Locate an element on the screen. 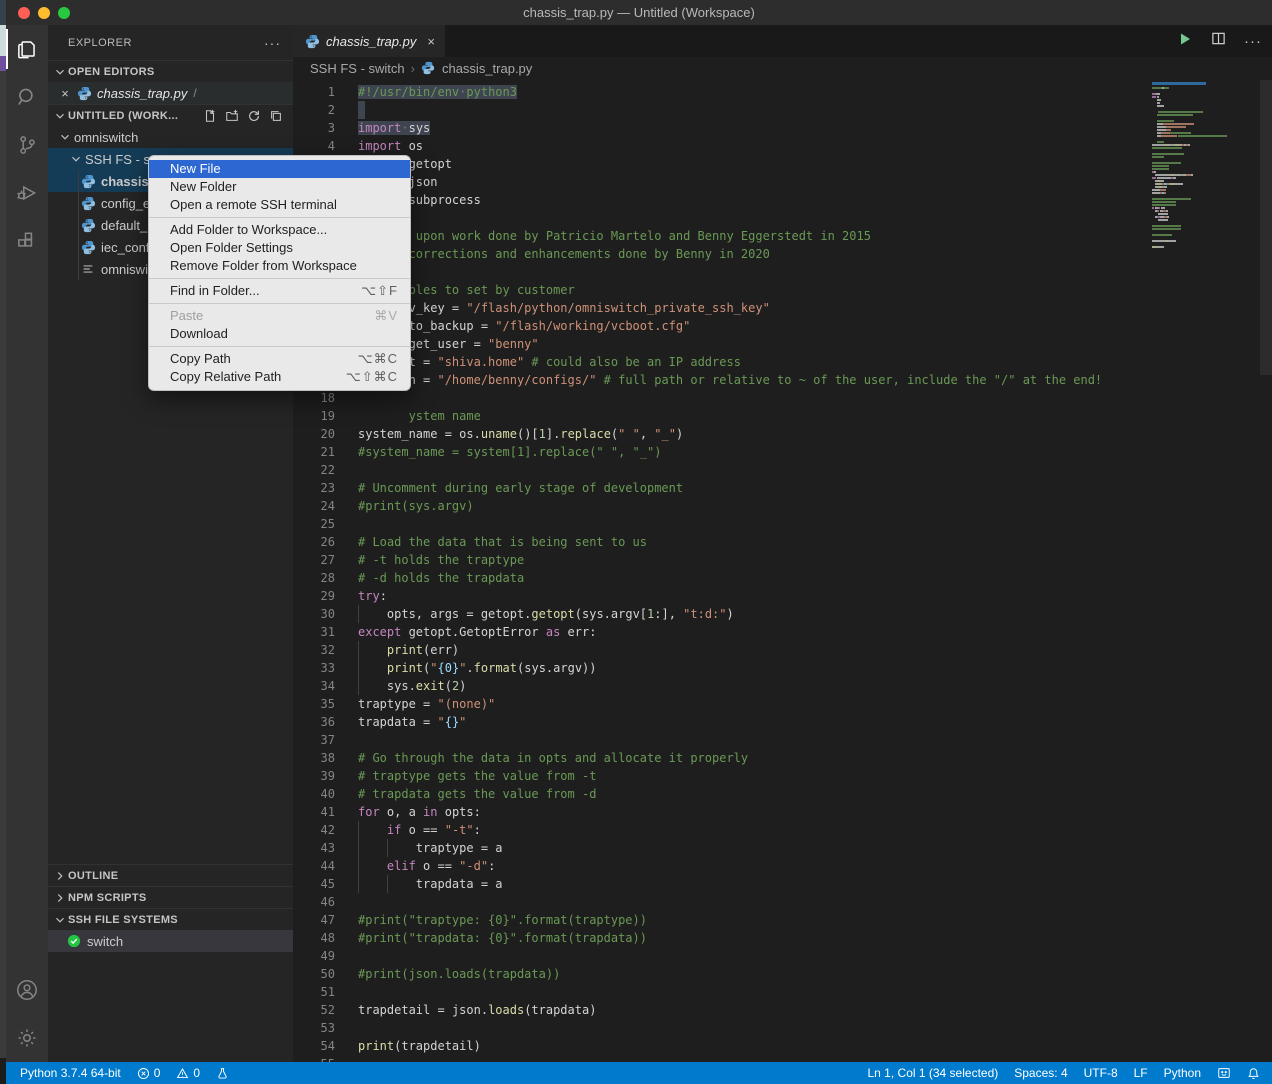 The width and height of the screenshot is (1272, 1084). run-debug-icon is located at coordinates (27, 193).